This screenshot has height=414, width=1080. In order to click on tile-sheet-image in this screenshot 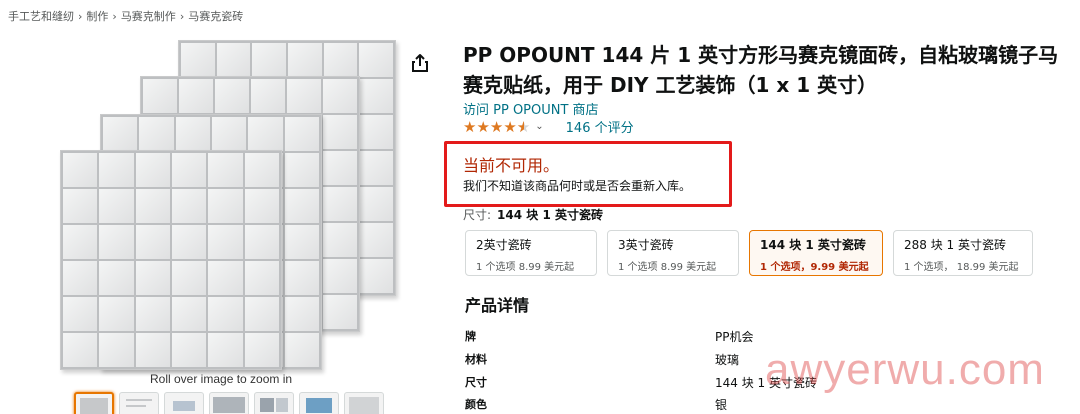, I will do `click(171, 260)`.